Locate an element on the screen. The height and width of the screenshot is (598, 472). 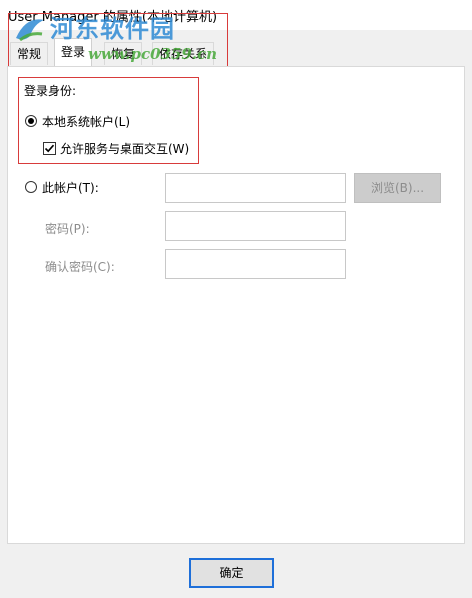
tab-general-label: 常规 is located at coordinates (29, 54).